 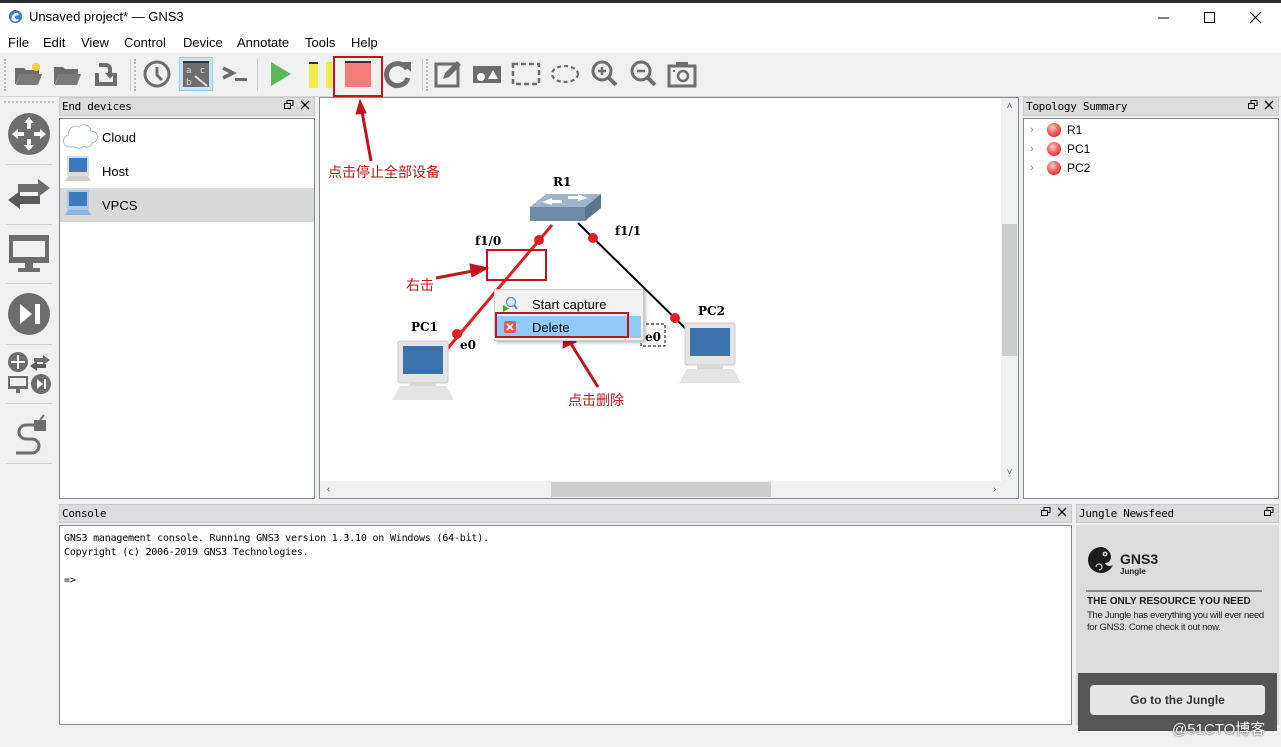 I want to click on port-label-pc1-e0: e0, so click(x=468, y=345).